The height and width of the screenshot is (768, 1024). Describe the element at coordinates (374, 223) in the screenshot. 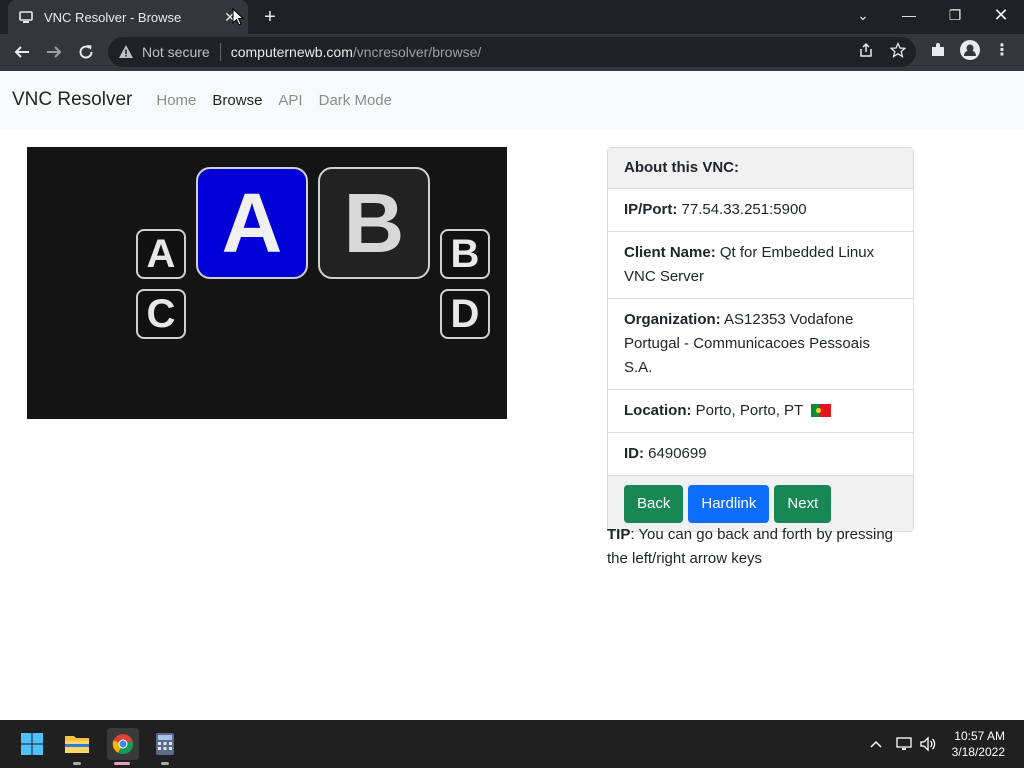

I see `vnc-key-b-big: B` at that location.